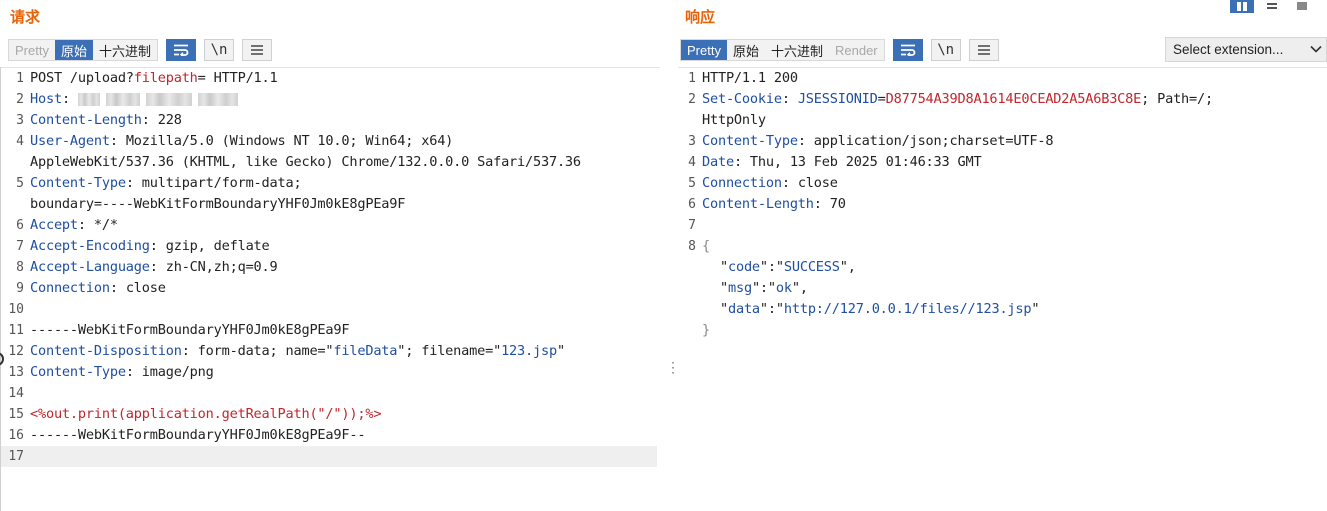  I want to click on split-view-icon, so click(1242, 6).